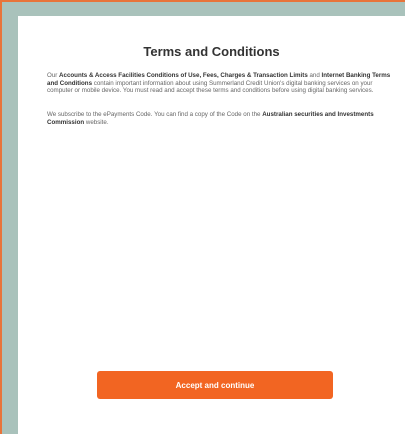 Image resolution: width=405 pixels, height=434 pixels. What do you see at coordinates (215, 385) in the screenshot?
I see `accept-and-continue-button: Accept and continue` at bounding box center [215, 385].